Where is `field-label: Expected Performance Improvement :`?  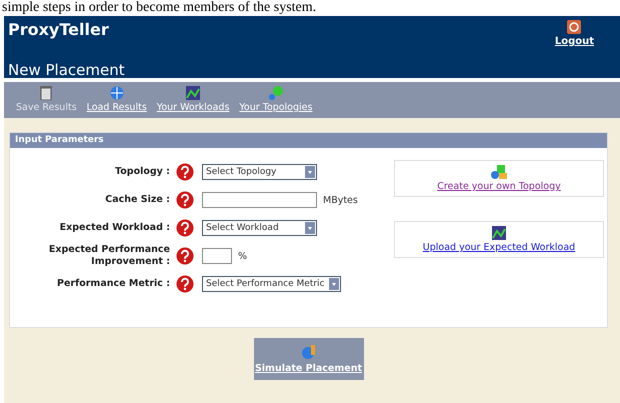
field-label: Expected Performance Improvement : is located at coordinates (109, 256).